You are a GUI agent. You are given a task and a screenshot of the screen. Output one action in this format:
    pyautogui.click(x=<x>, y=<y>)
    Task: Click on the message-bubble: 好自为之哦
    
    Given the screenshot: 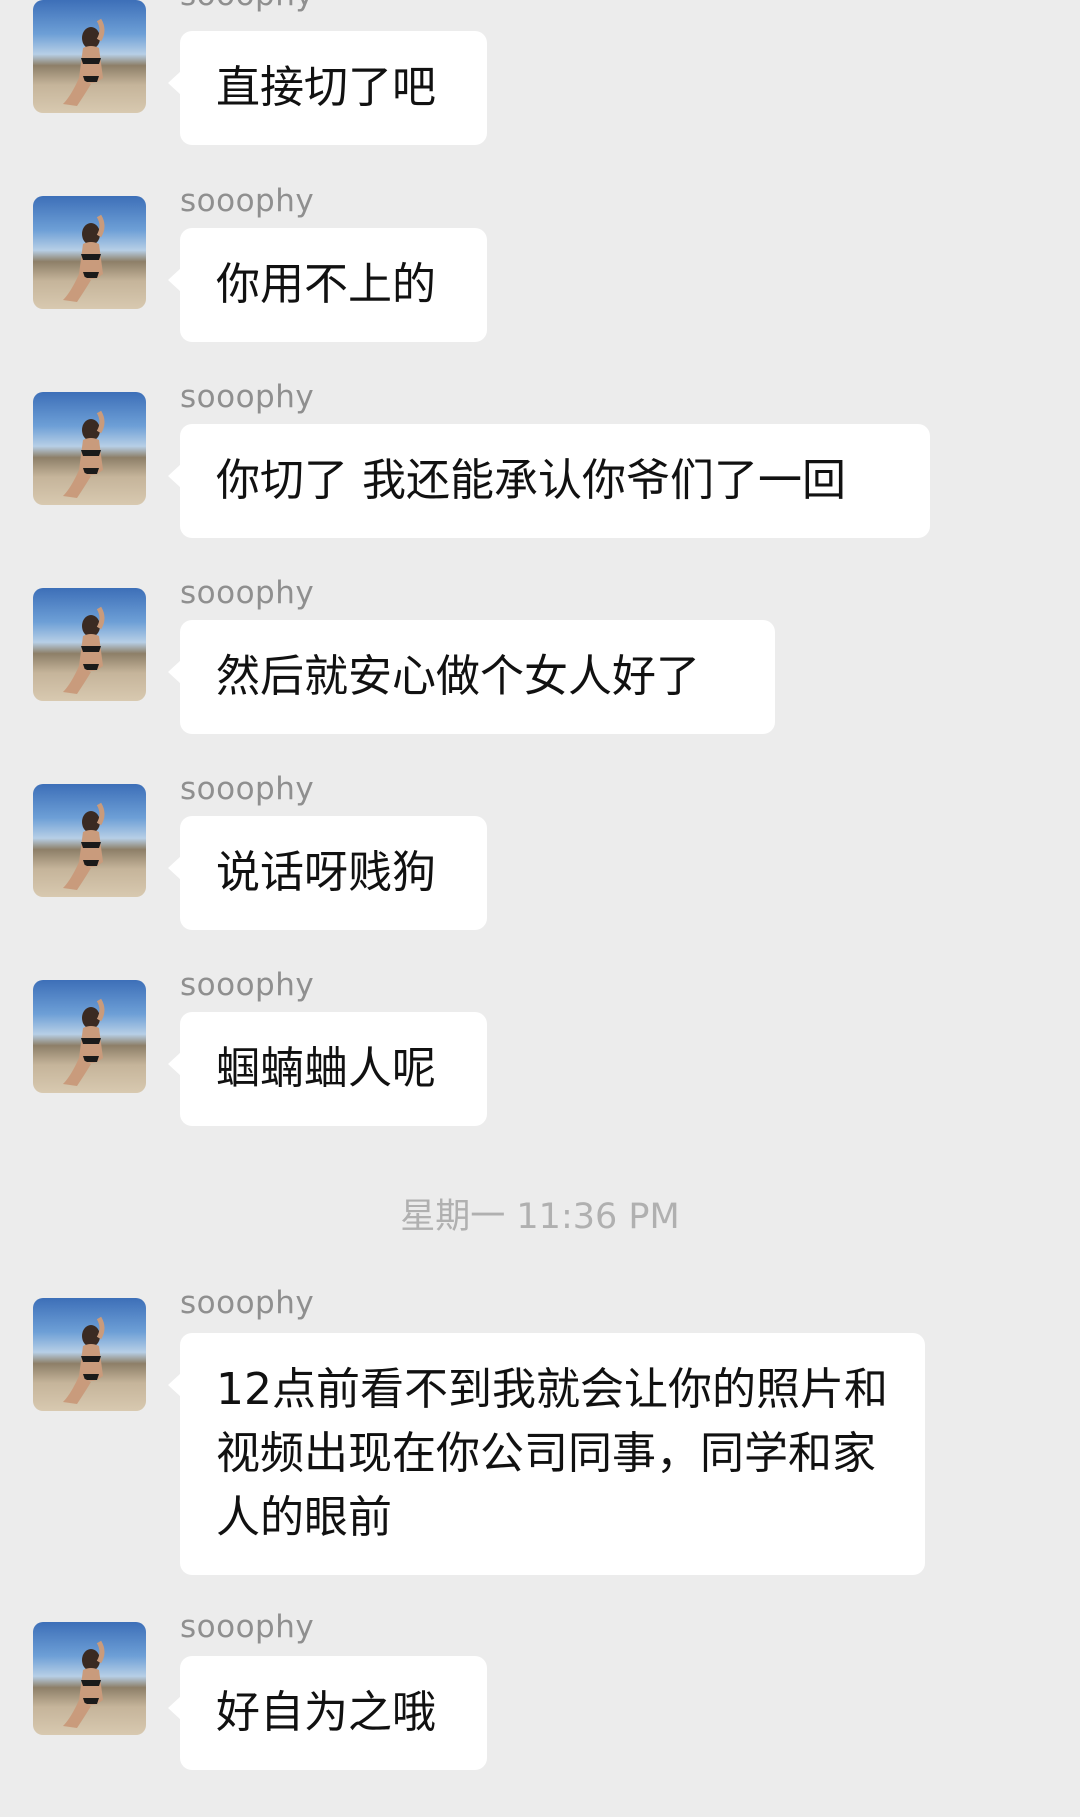 What is the action you would take?
    pyautogui.click(x=327, y=1713)
    